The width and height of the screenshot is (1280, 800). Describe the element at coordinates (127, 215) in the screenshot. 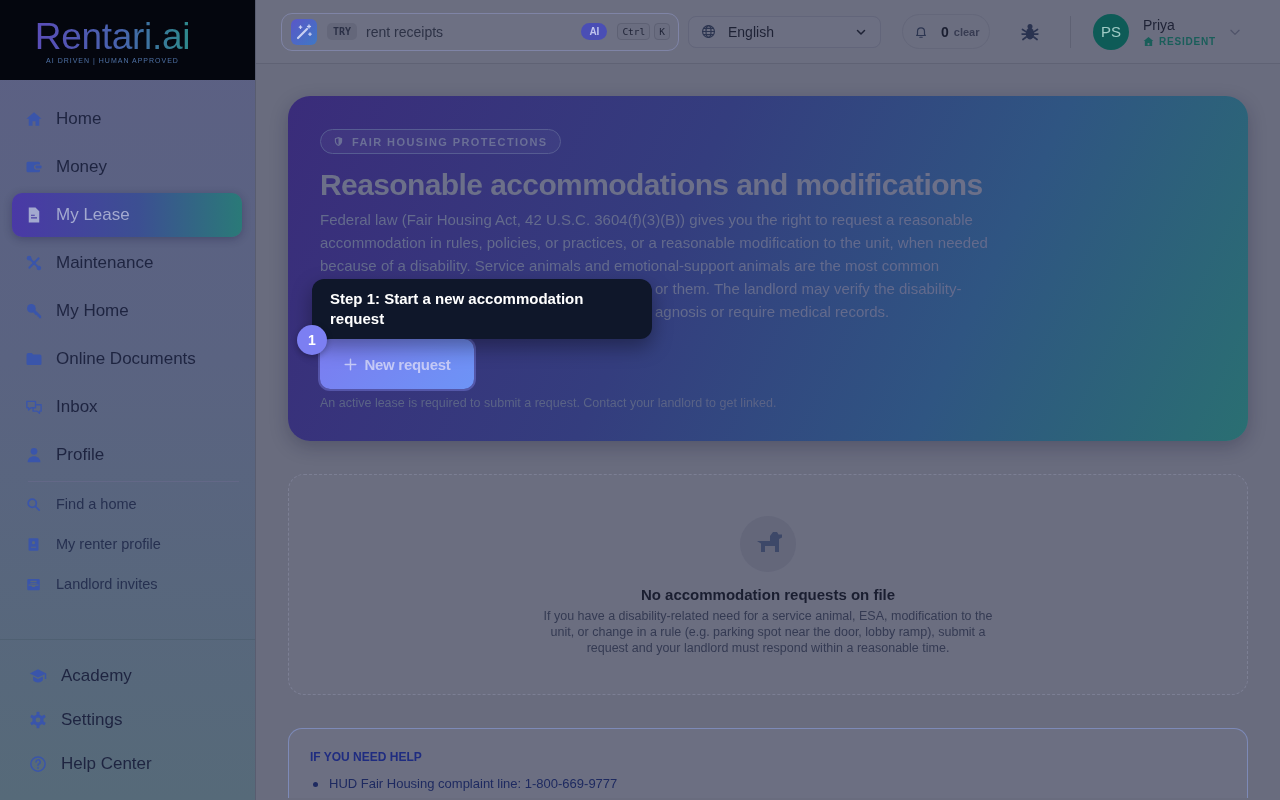

I see `nav-item: My Lease` at that location.